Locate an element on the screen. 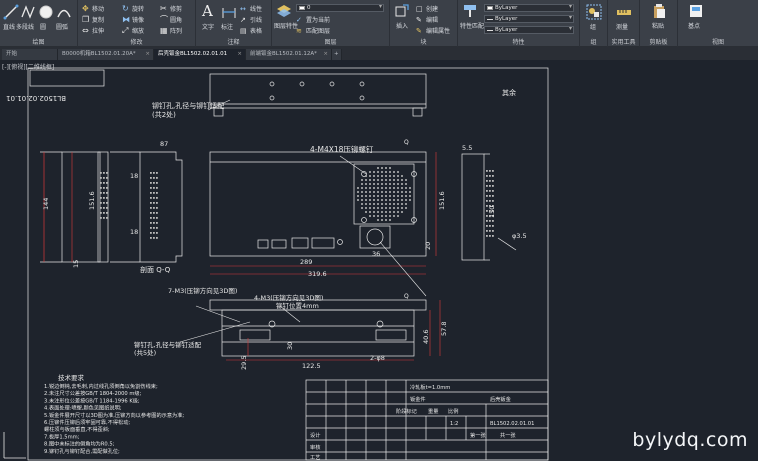  ucs-icon is located at coordinates (14, 445).